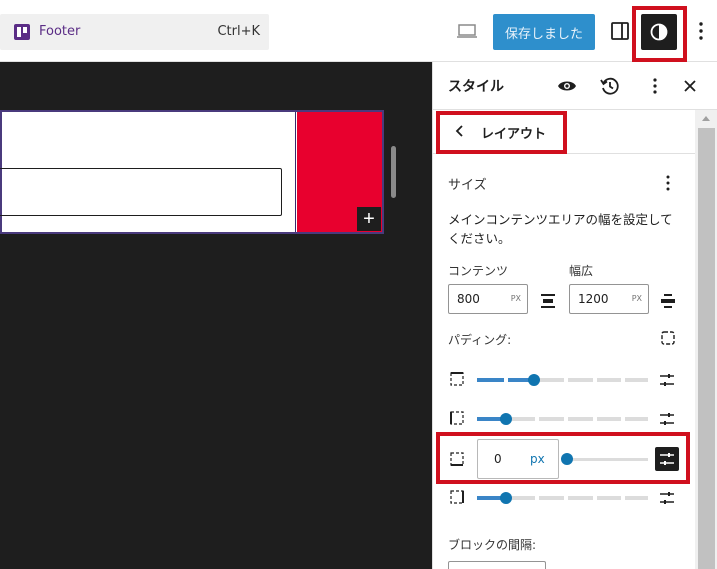 This screenshot has height=569, width=717. I want to click on padding-left-row, so click(564, 498).